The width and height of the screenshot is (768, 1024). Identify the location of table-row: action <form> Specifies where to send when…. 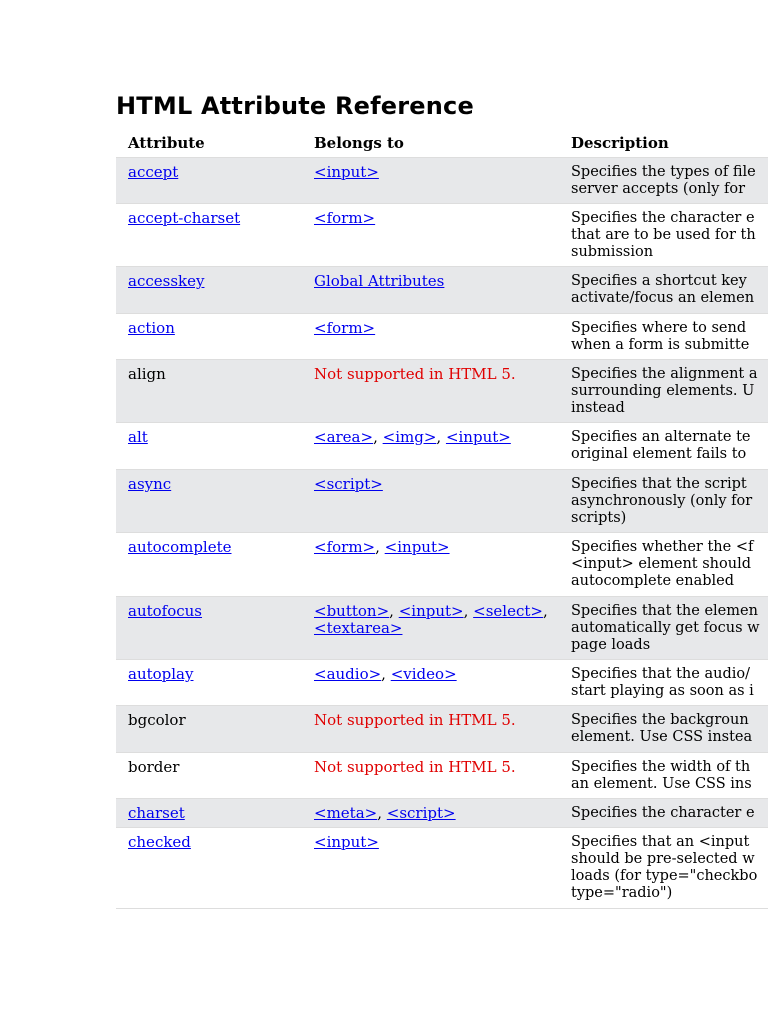
(442, 337).